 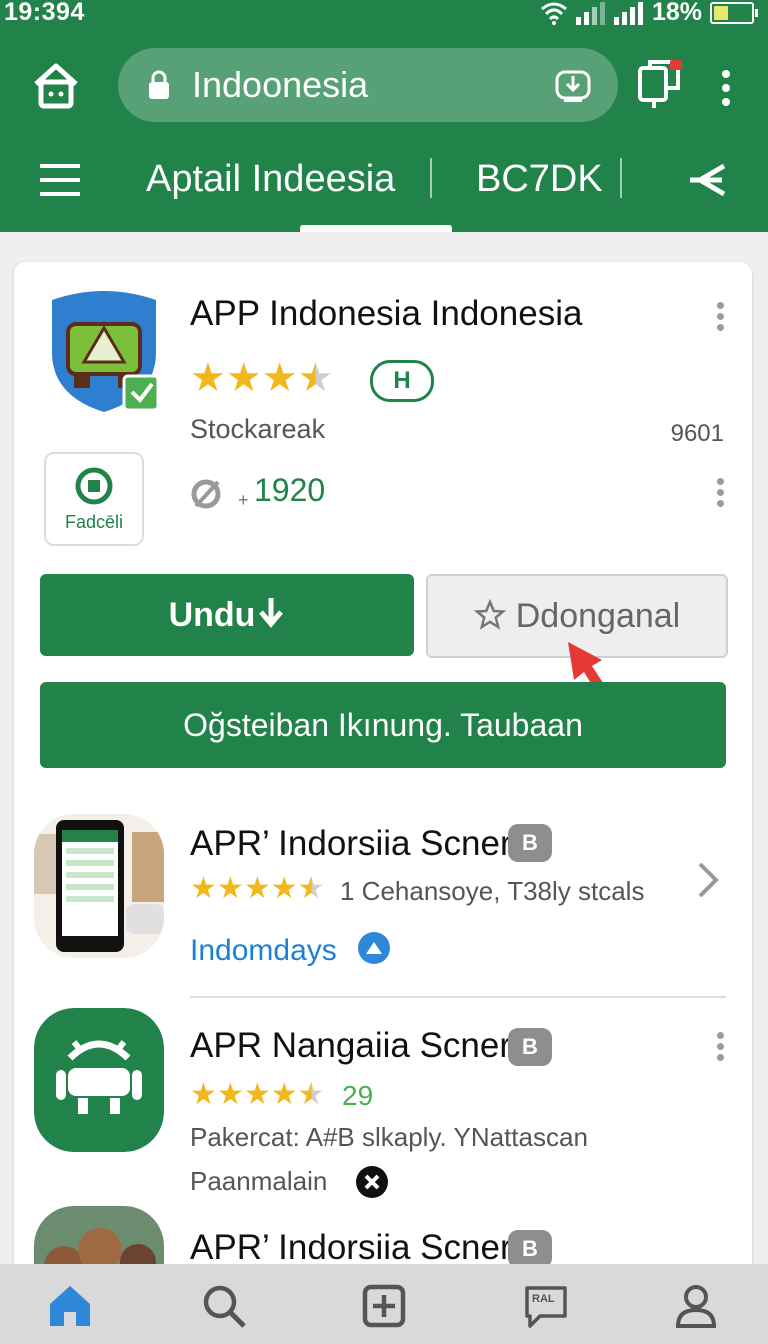 What do you see at coordinates (99, 1080) in the screenshot?
I see `app-thumbnail-android` at bounding box center [99, 1080].